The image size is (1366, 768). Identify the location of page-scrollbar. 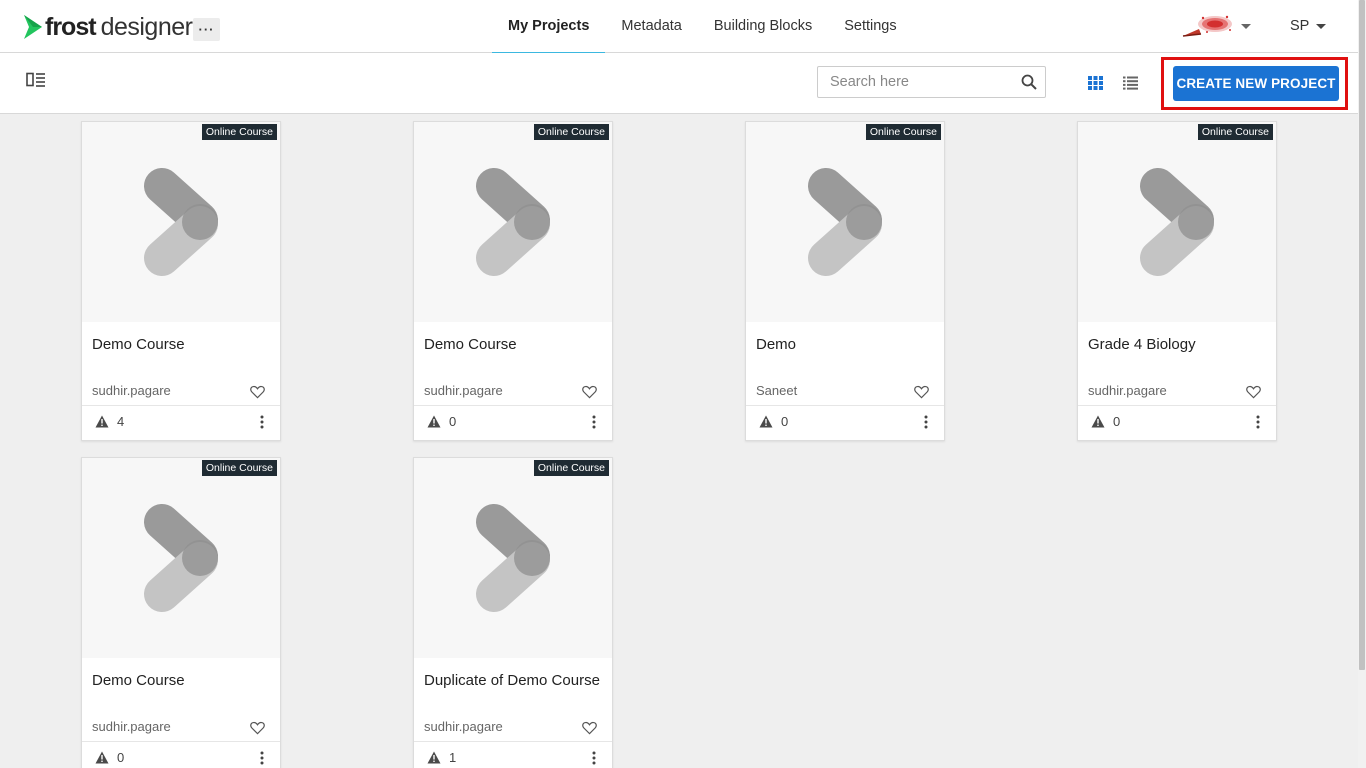
(1362, 384).